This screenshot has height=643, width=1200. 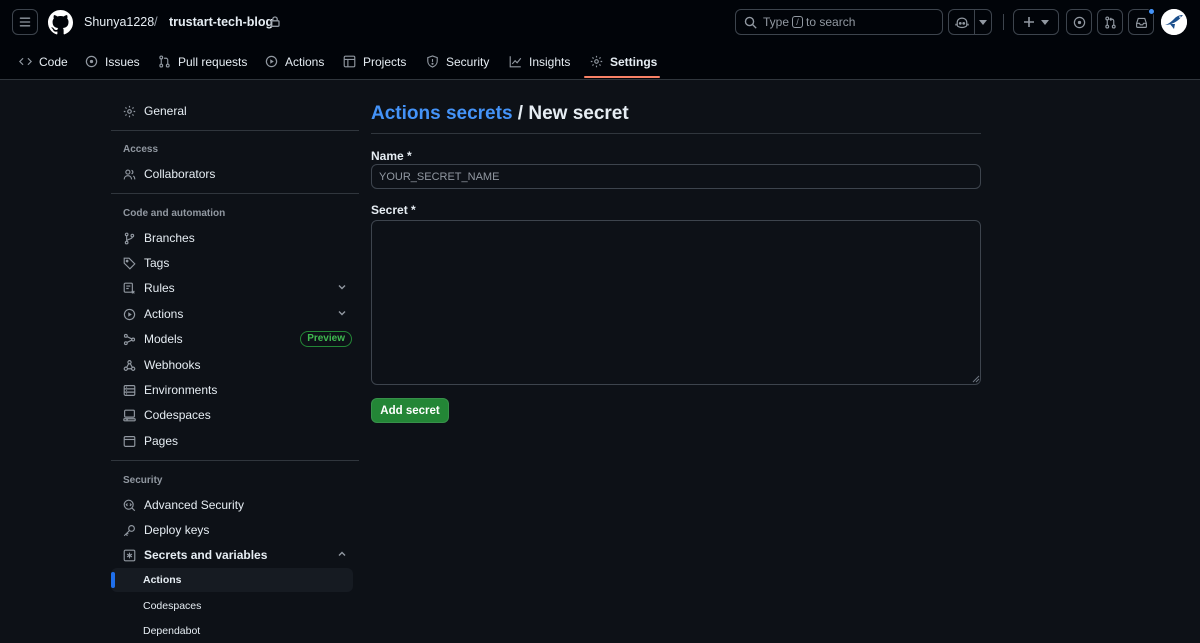 I want to click on header-divider, so click(x=1003, y=22).